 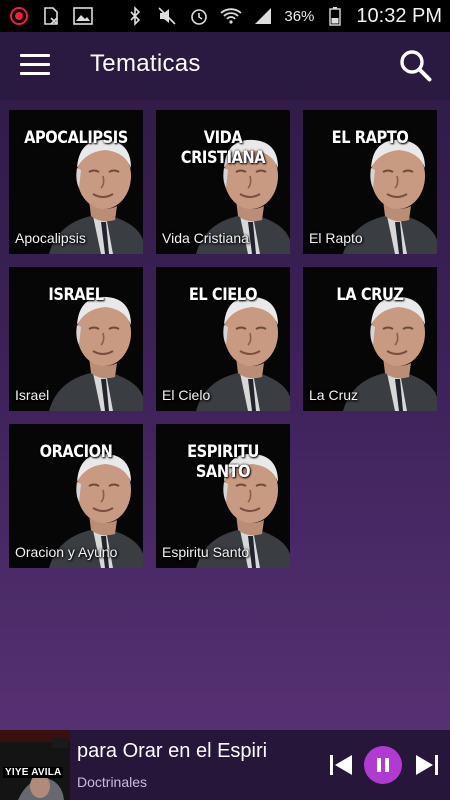 I want to click on app-bar: Tematicas, so click(x=225, y=66).